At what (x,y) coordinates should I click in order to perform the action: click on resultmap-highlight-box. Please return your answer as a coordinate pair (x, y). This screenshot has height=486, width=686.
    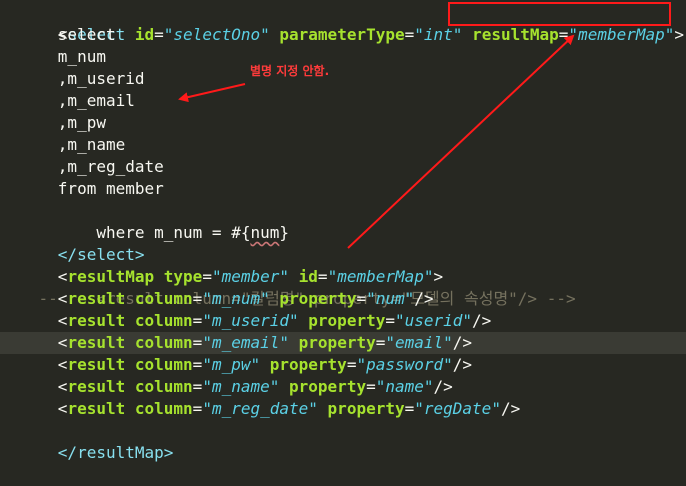
    Looking at the image, I should click on (559, 14).